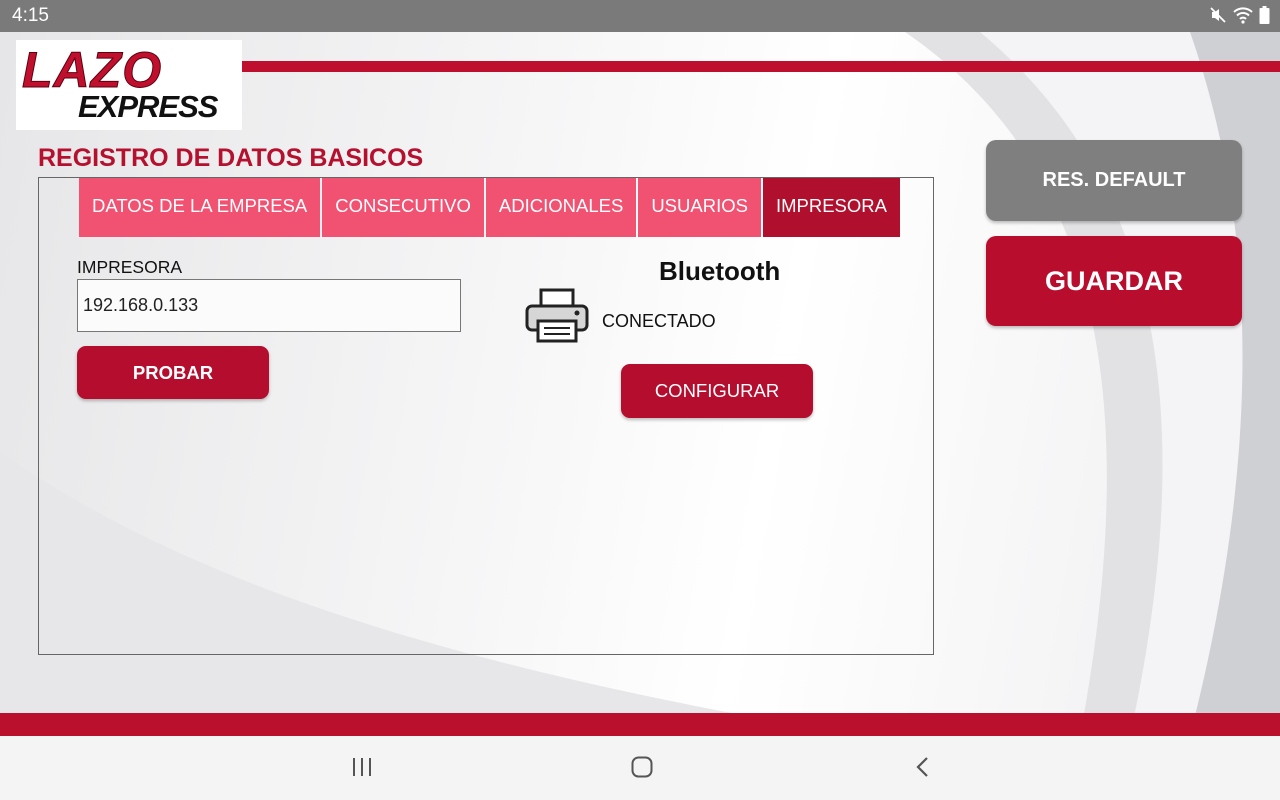 The width and height of the screenshot is (1280, 800). I want to click on tab-datos-empresa: DATOS DE LA EMPRESA, so click(200, 207).